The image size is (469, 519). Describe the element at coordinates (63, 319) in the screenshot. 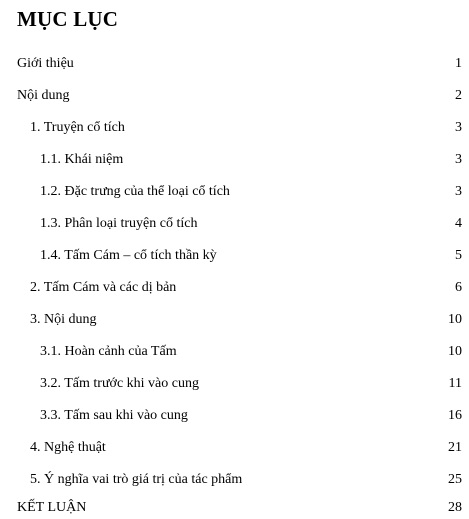

I see `toc-entry-label: 3. Nội dung` at that location.